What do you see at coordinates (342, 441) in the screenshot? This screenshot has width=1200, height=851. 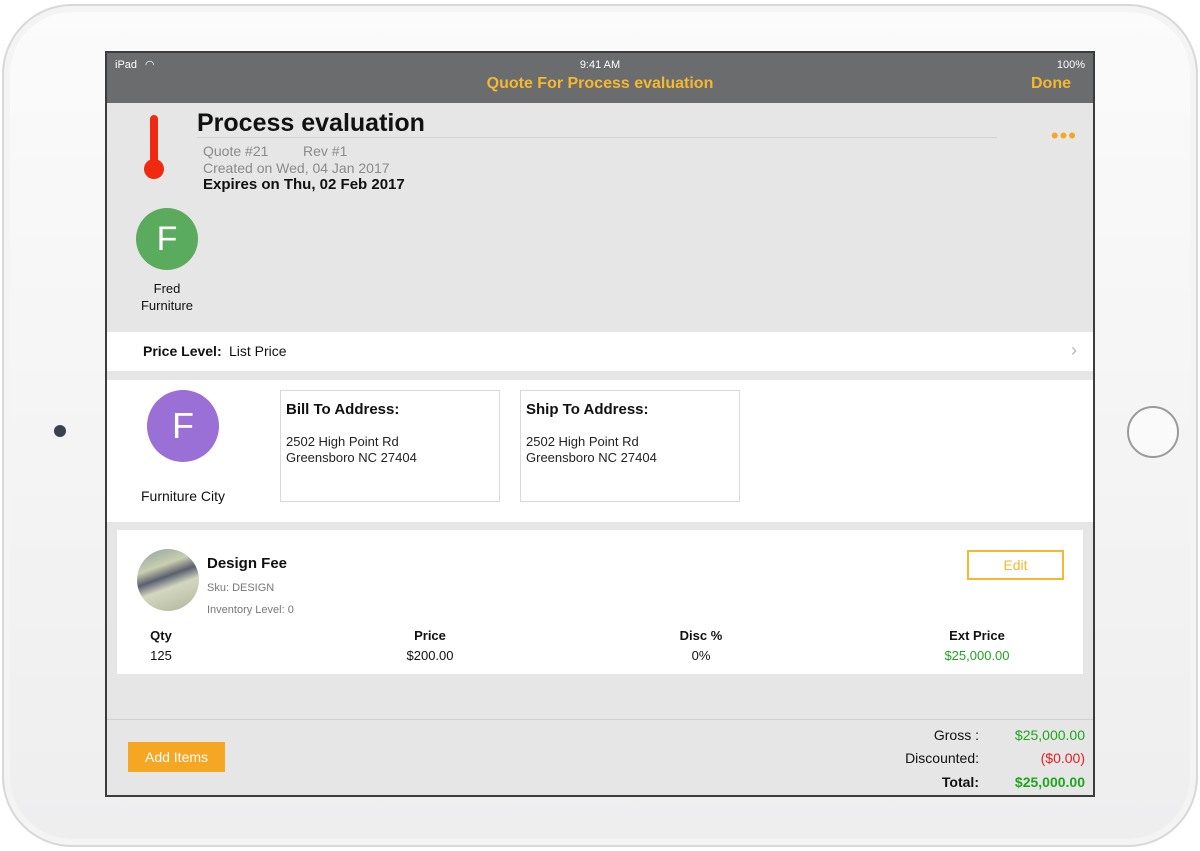 I see `bill-to-line1: 2502 High Point Rd` at bounding box center [342, 441].